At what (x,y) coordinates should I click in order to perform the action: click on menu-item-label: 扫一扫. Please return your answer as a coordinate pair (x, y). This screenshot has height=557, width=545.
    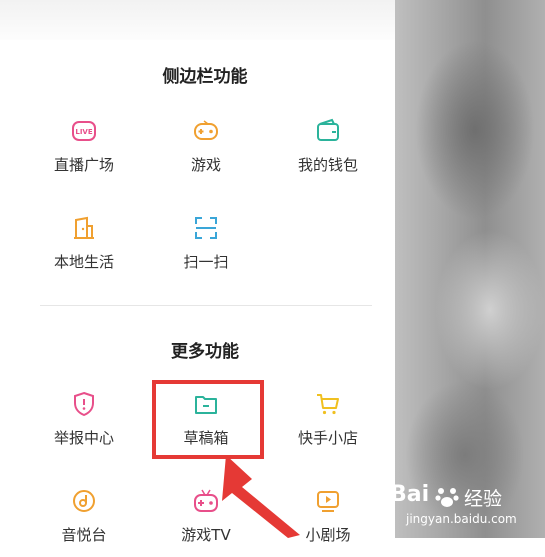
    Looking at the image, I should click on (206, 262).